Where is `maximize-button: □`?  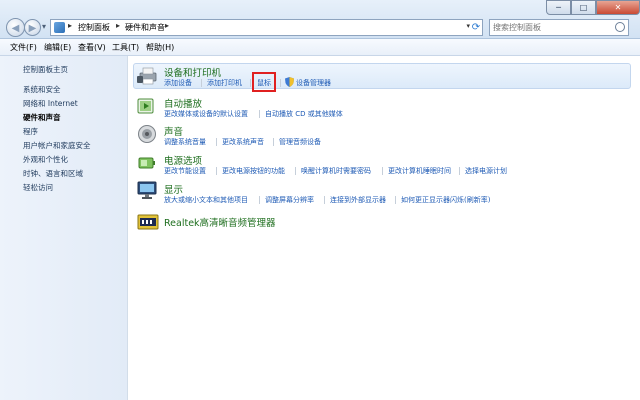 maximize-button: □ is located at coordinates (583, 7).